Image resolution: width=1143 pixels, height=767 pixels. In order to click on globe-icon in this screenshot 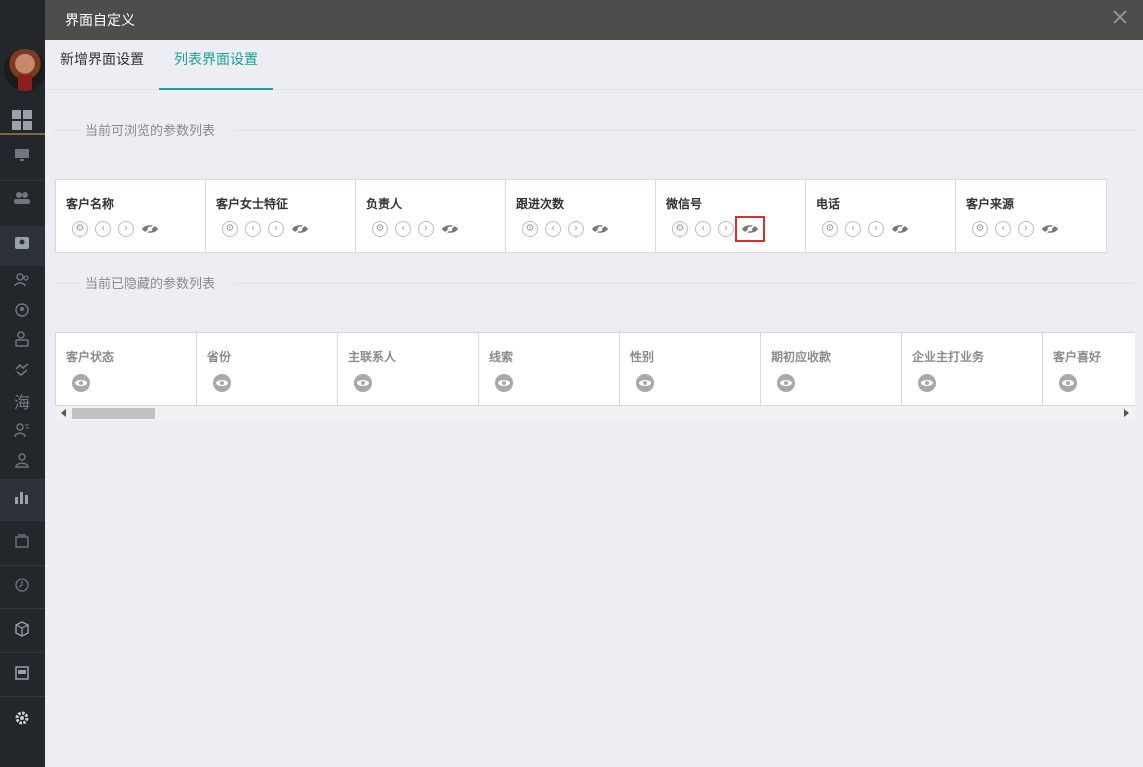, I will do `click(22, 313)`.